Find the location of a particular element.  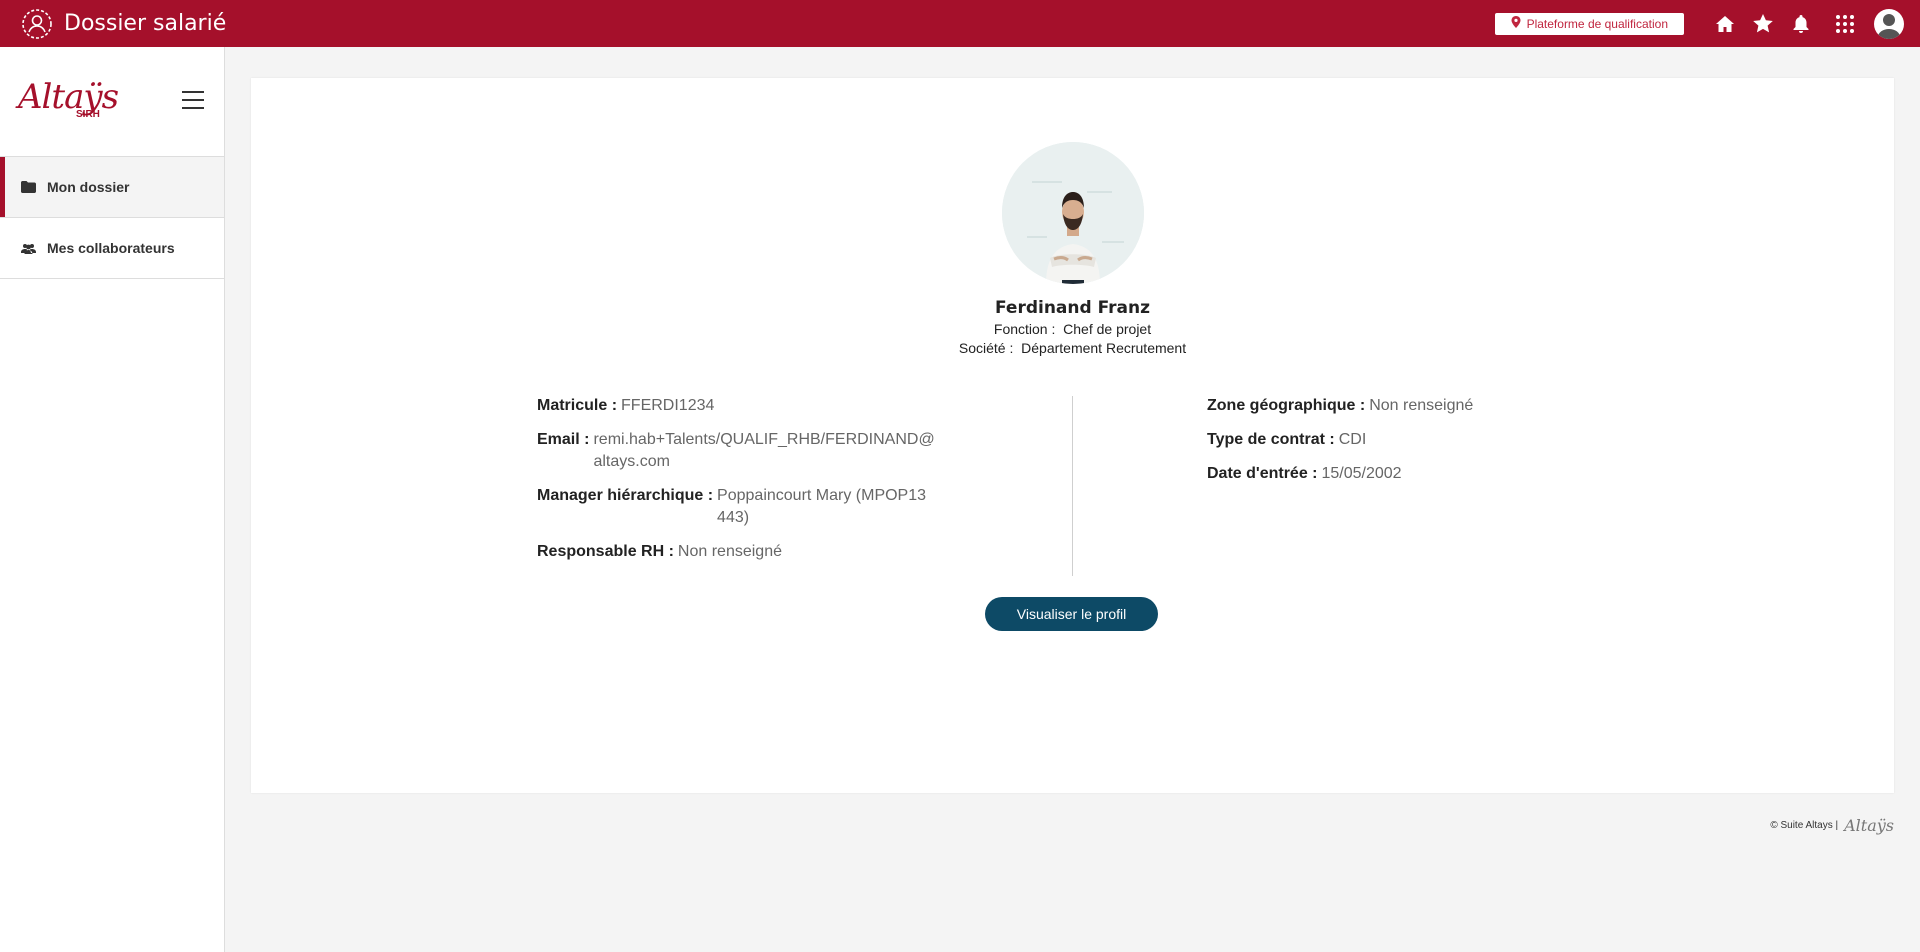

field-matricule: Matricule : FFERDI1234 is located at coordinates (747, 406).